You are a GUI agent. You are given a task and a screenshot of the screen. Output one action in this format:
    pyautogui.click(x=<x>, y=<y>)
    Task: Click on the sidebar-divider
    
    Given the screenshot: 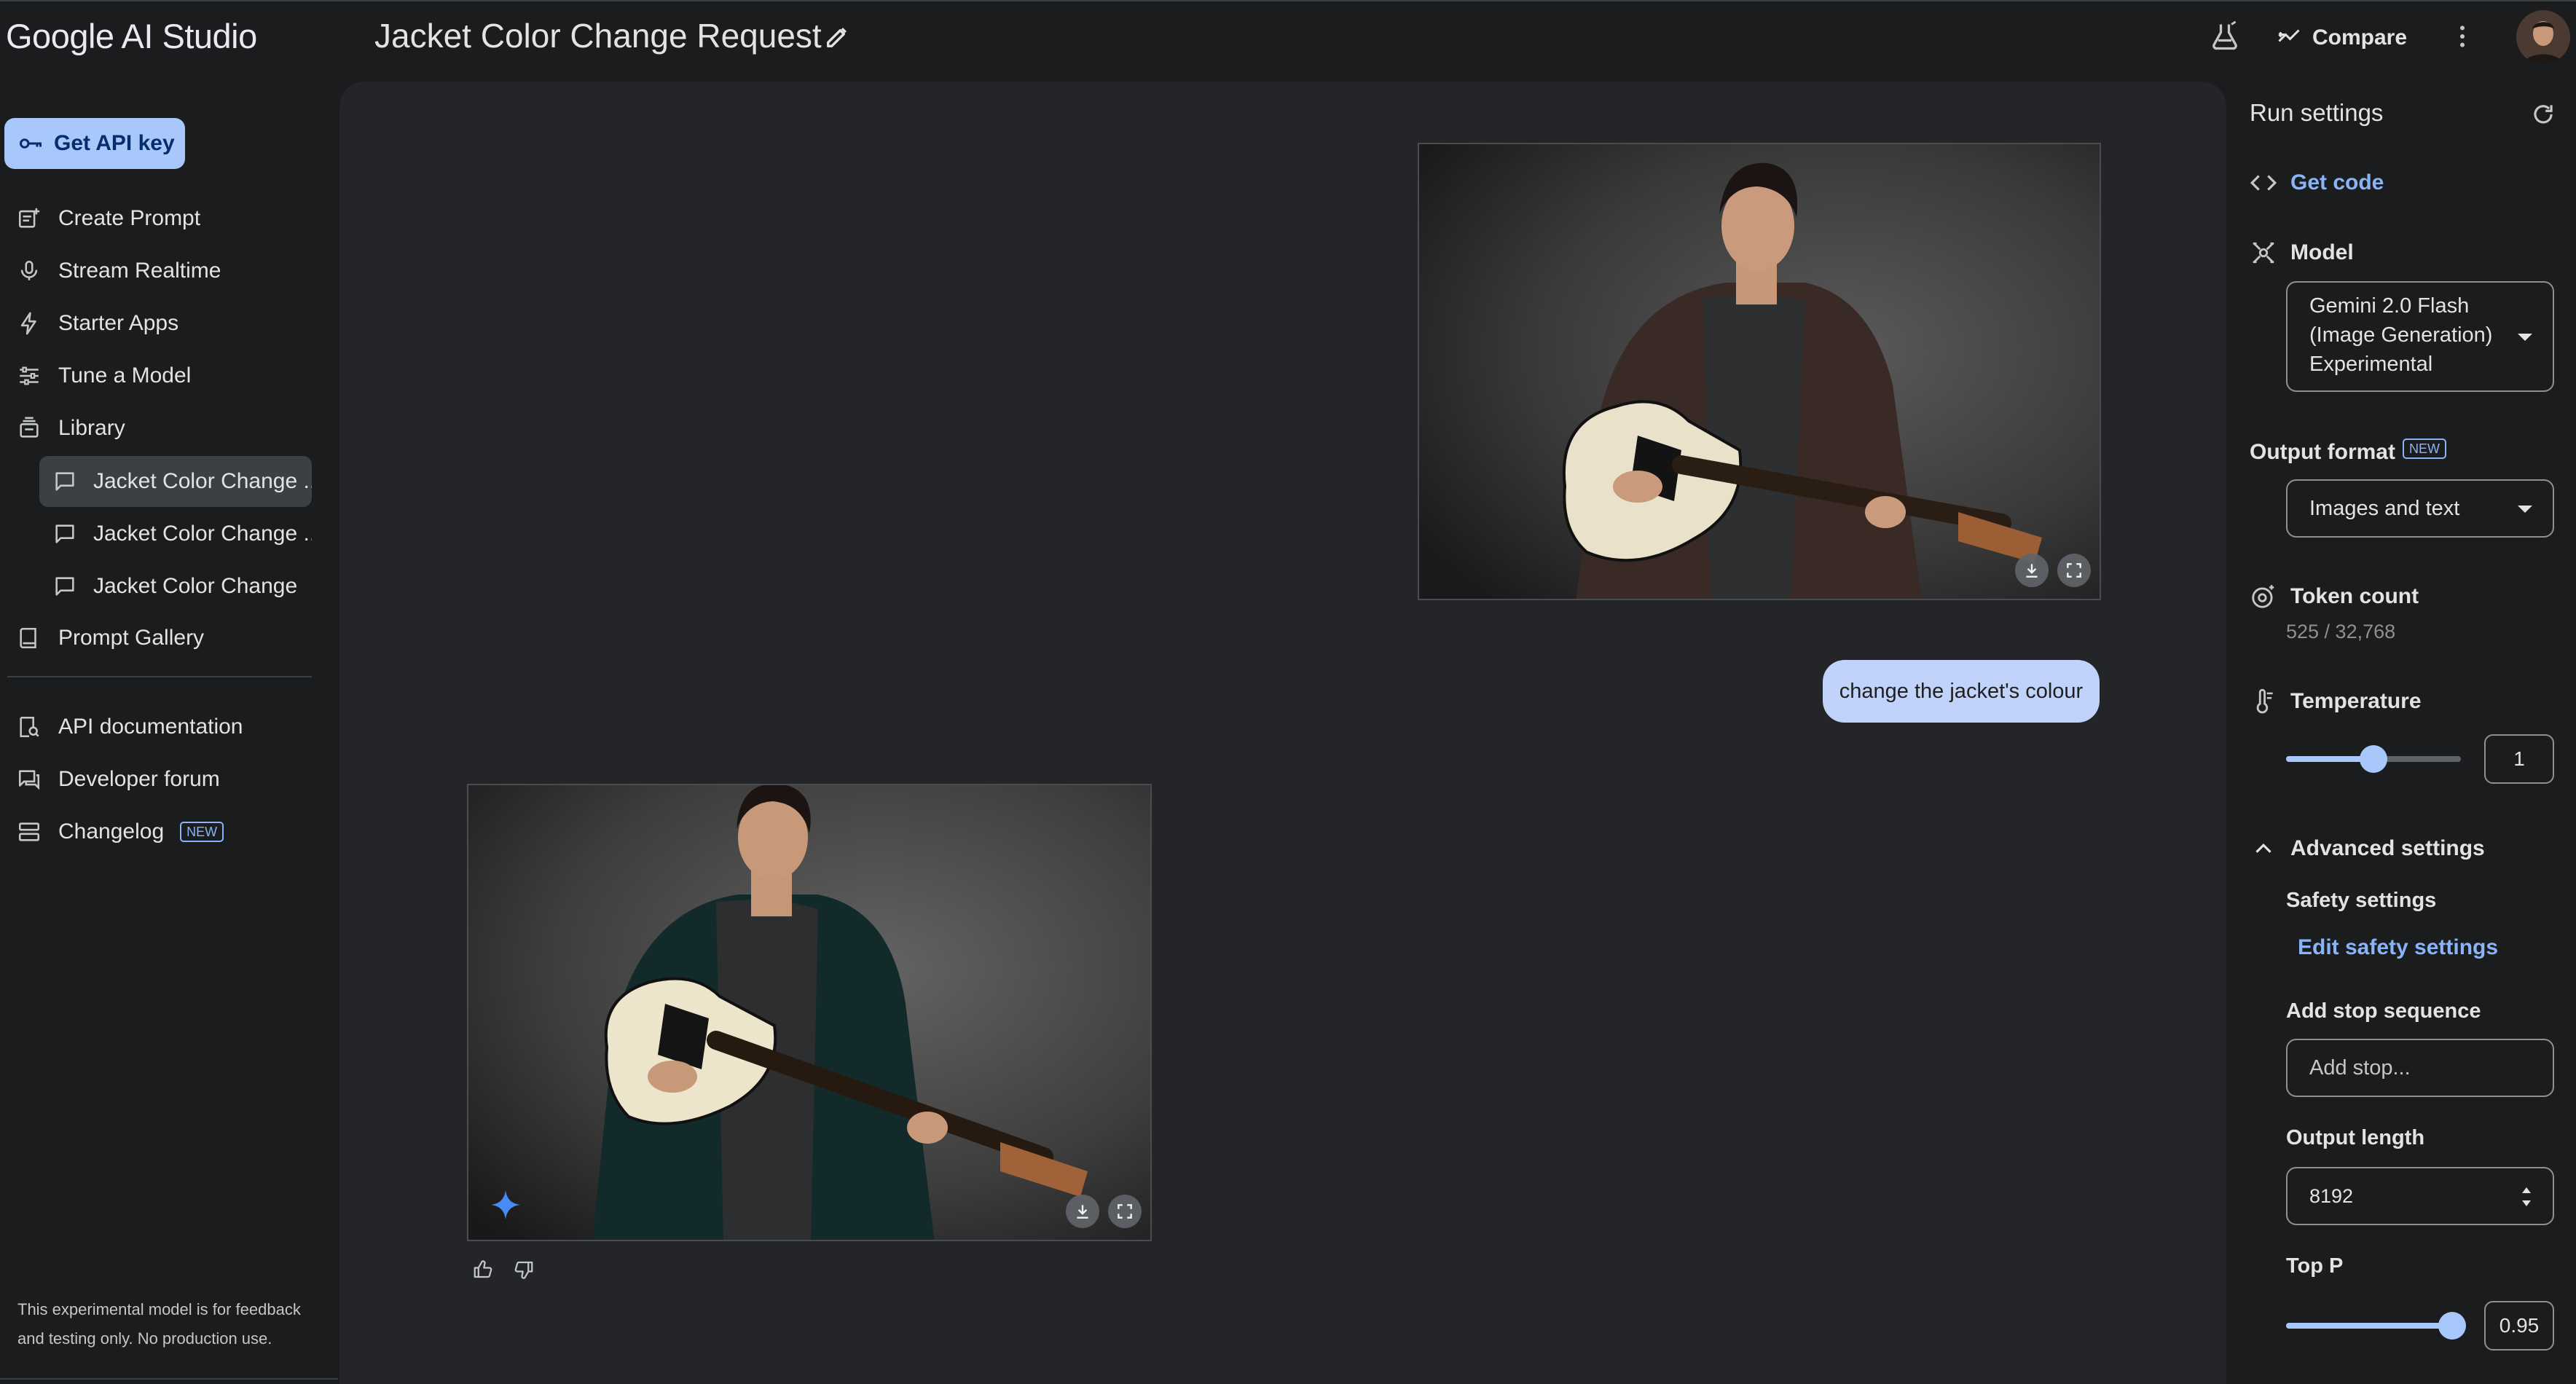 What is the action you would take?
    pyautogui.click(x=159, y=676)
    